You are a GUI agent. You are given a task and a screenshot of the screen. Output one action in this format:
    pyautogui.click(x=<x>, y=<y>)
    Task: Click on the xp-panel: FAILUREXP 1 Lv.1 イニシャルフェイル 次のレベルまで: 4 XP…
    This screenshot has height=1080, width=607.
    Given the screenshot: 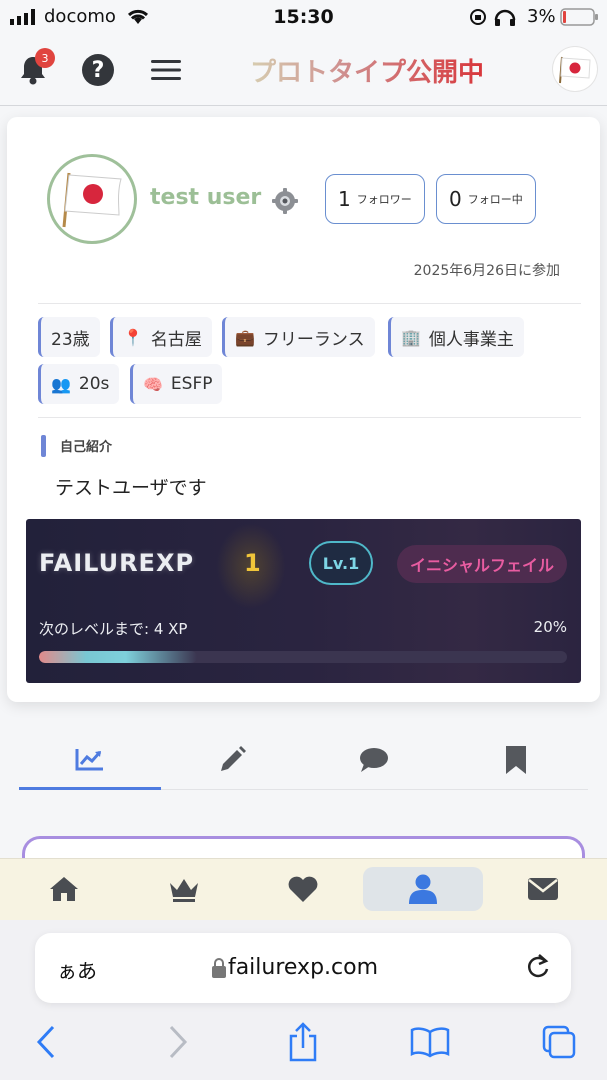 What is the action you would take?
    pyautogui.click(x=303, y=601)
    